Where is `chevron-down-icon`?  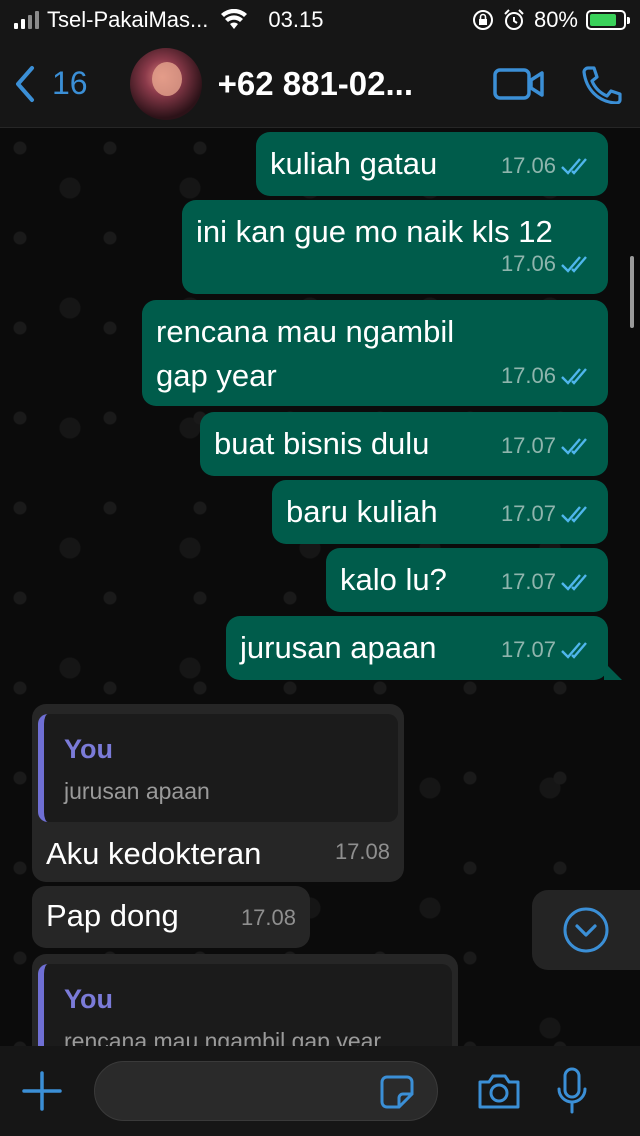 chevron-down-icon is located at coordinates (586, 930).